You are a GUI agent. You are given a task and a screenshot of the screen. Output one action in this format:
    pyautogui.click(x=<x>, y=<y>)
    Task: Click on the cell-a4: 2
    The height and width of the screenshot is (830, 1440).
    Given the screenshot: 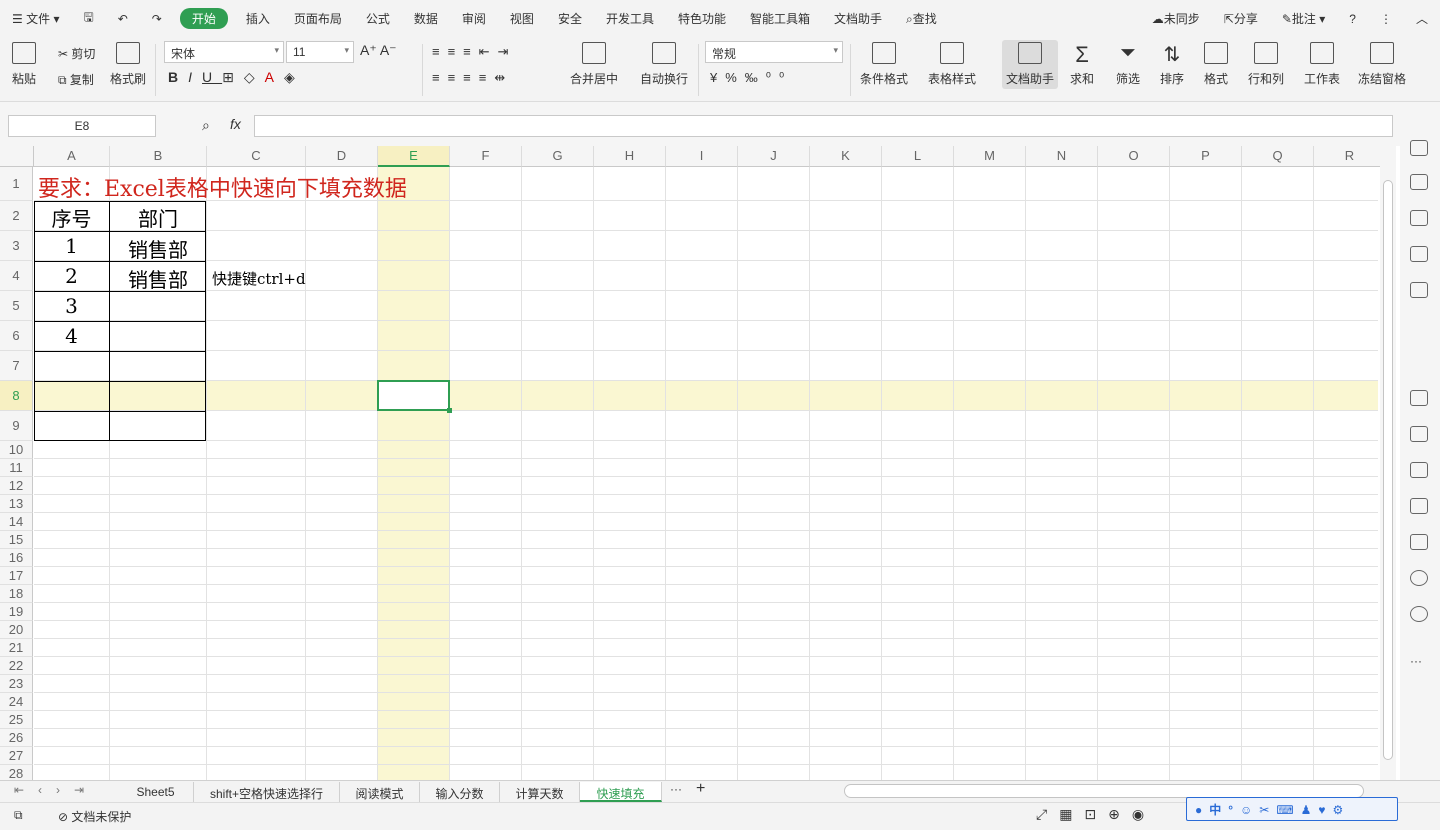 What is the action you would take?
    pyautogui.click(x=71, y=276)
    